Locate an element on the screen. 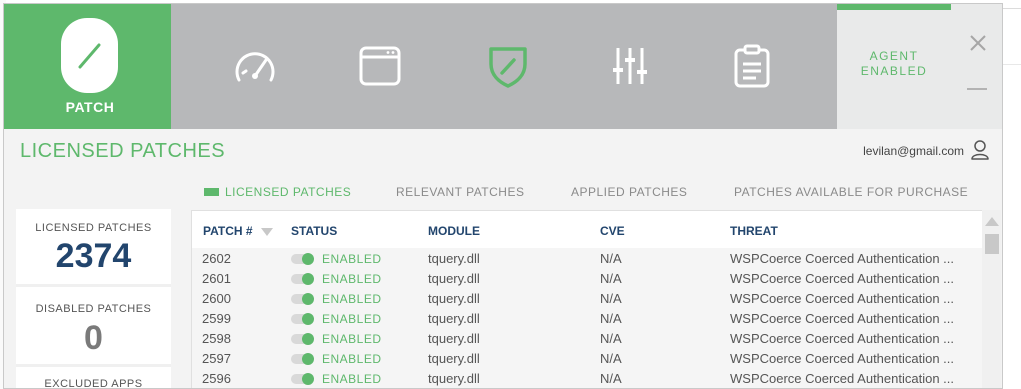  agent-status-text: AGENT ENABLED is located at coordinates (894, 64).